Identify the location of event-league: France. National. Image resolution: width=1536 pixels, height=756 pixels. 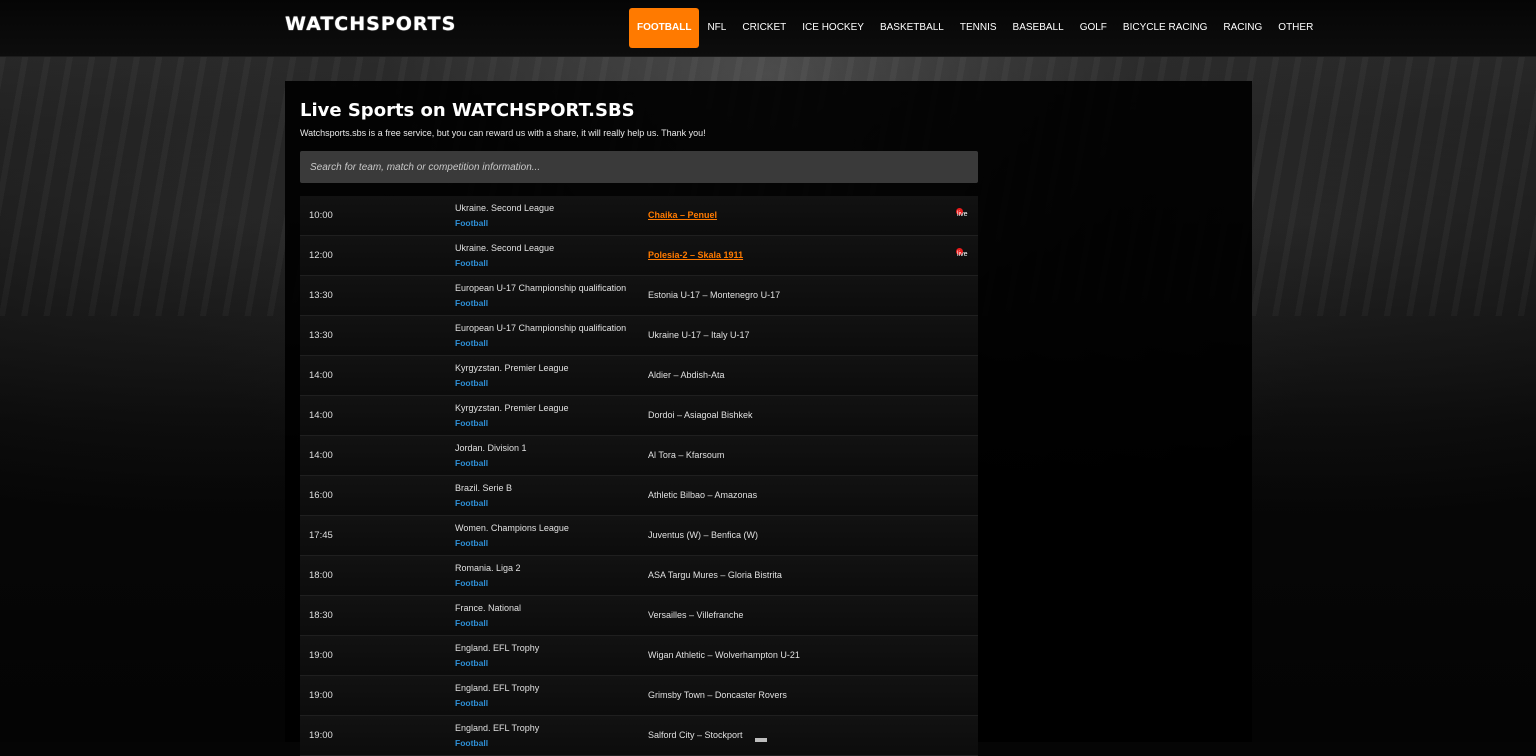
(488, 608).